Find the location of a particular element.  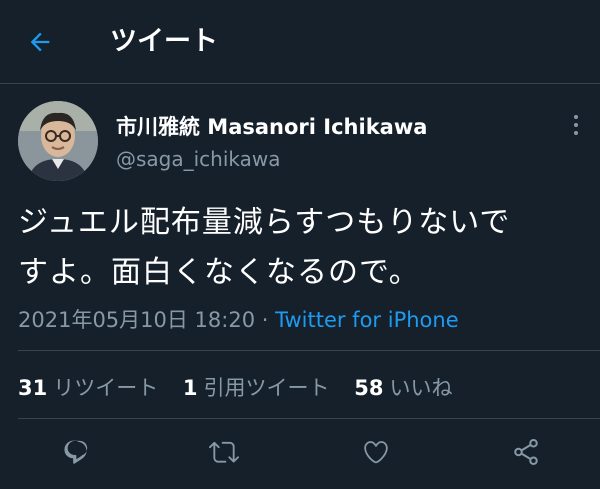

tweet-meta: 2021年05月10日 18:20 · Twitter for iPhone is located at coordinates (238, 319).